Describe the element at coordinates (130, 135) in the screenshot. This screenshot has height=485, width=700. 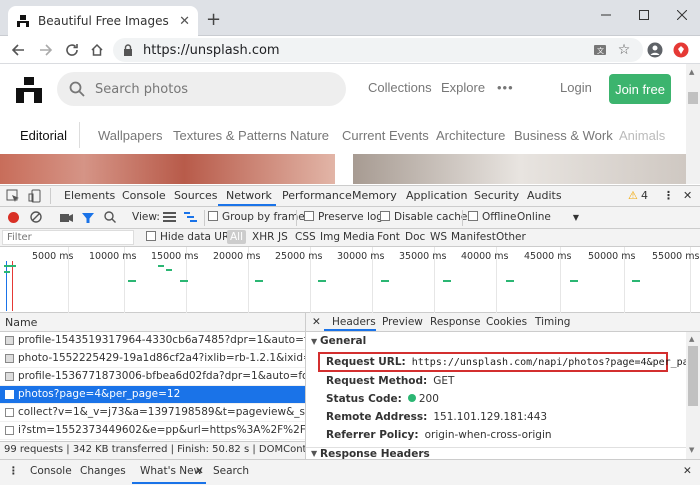
I see `category-wallpapers: Wallpapers` at that location.